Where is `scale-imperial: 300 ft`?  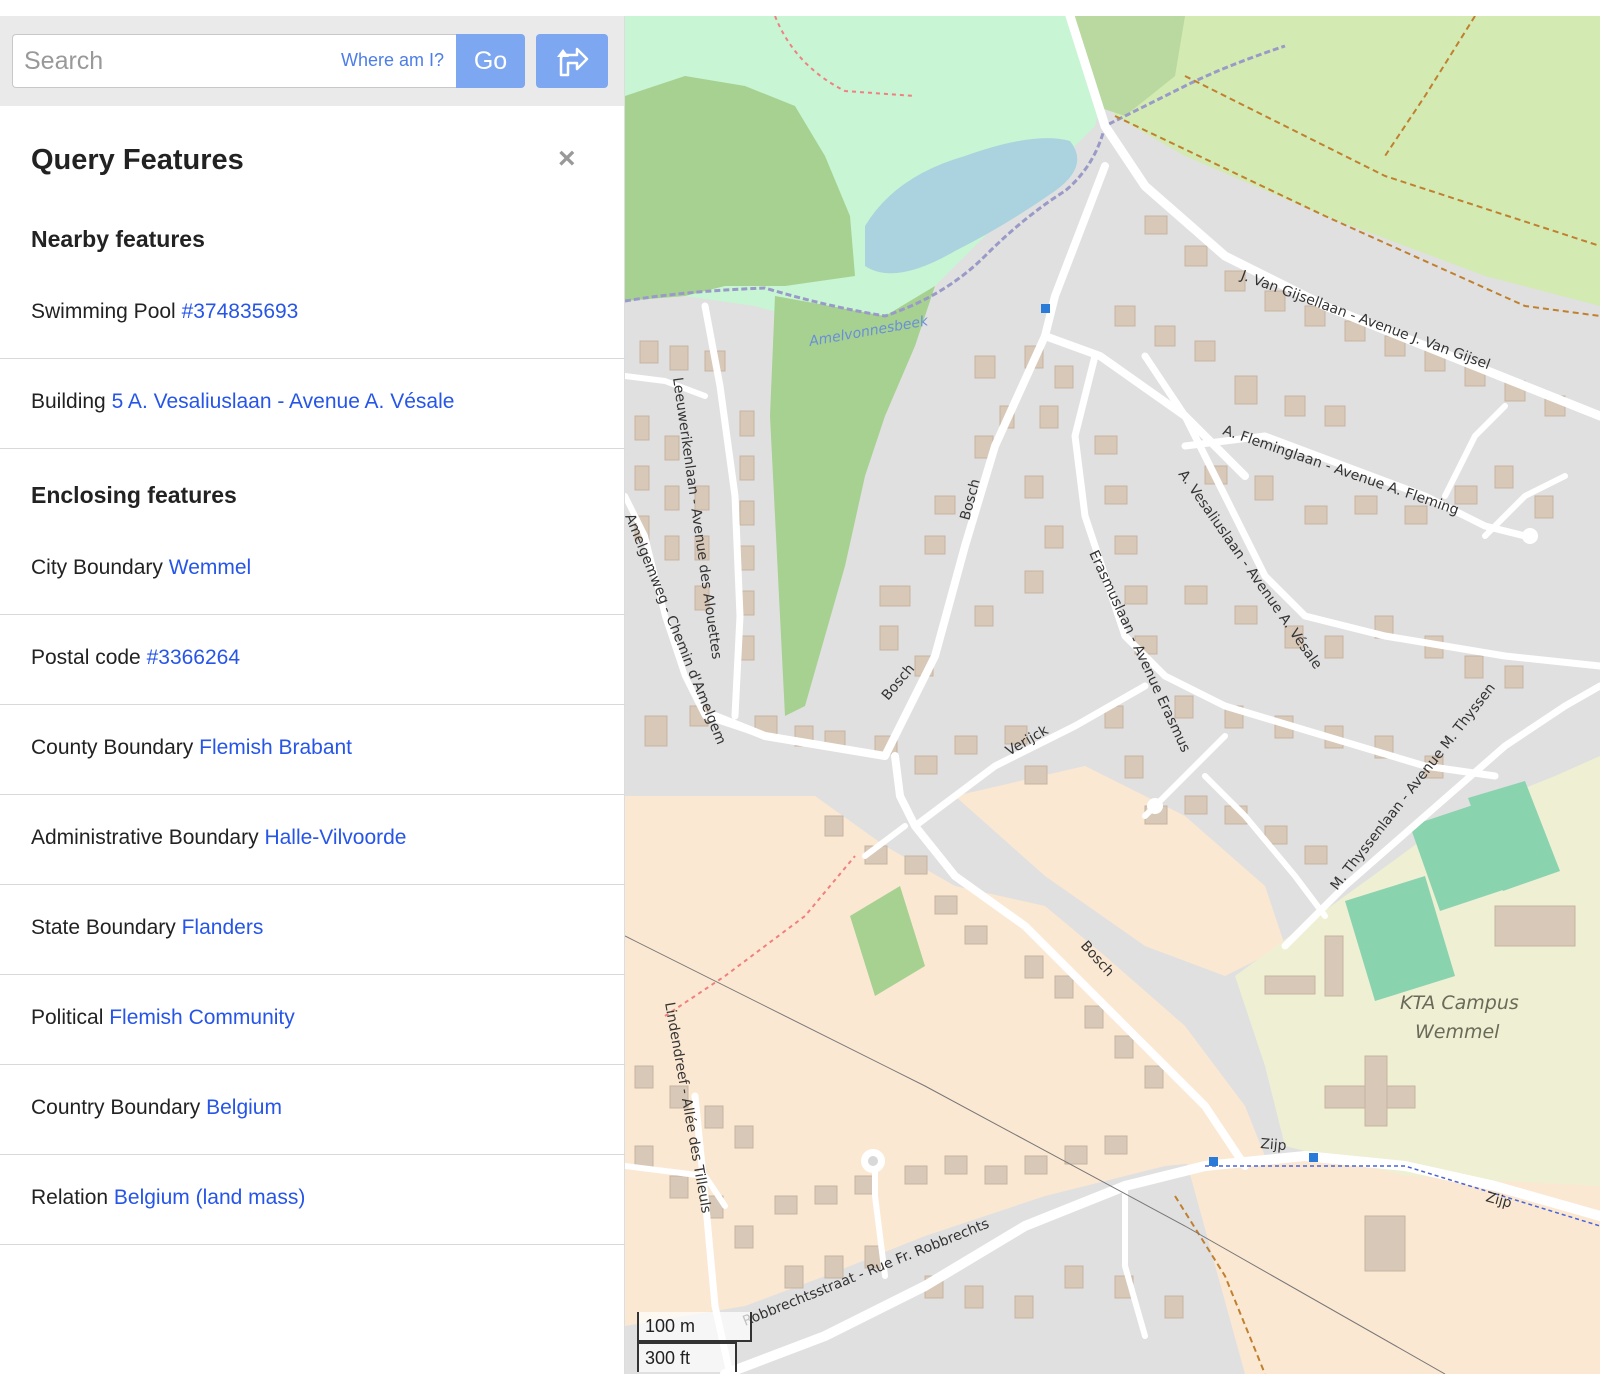
scale-imperial: 300 ft is located at coordinates (687, 1357).